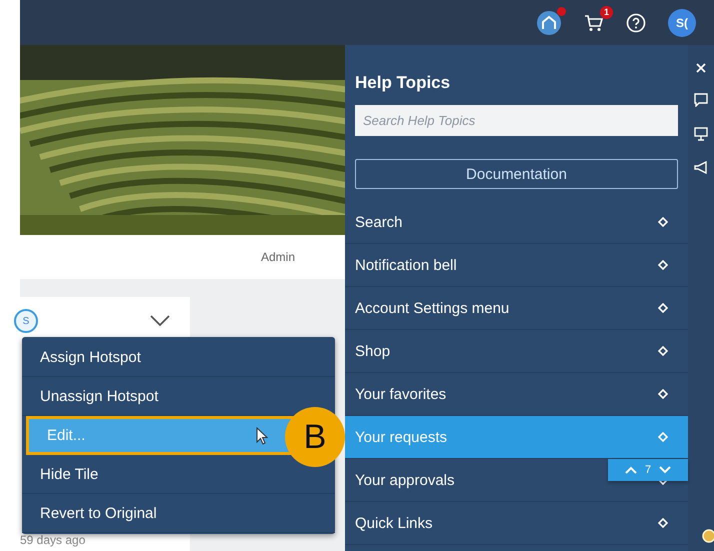 The height and width of the screenshot is (551, 714). I want to click on time-label: 59 days ago, so click(53, 541).